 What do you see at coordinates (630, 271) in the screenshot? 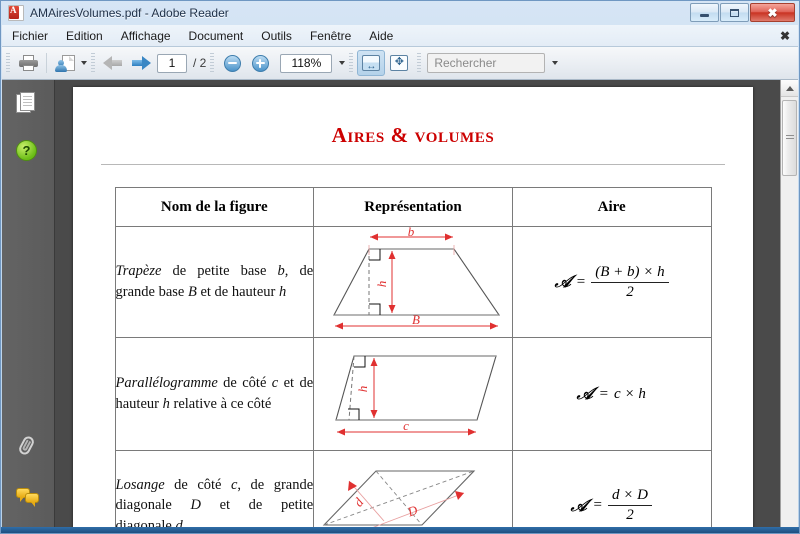
I see `formula-numerator: (B + b) × h` at bounding box center [630, 271].